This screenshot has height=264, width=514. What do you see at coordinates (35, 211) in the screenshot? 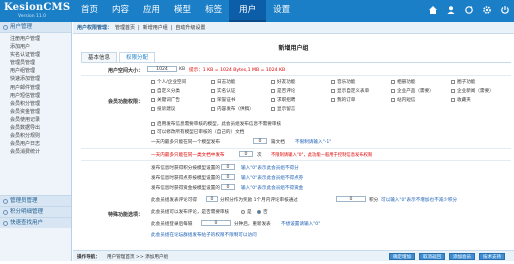
I see `sidebar-group: 积分明细管理` at bounding box center [35, 211].